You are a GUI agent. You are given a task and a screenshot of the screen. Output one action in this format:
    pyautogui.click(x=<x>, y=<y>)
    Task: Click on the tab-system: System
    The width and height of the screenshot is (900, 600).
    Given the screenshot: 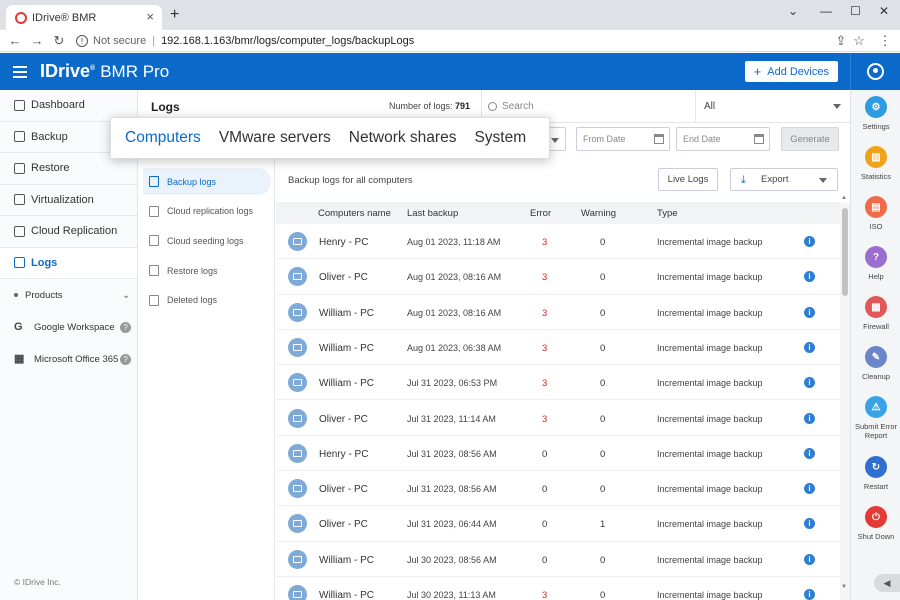 What is the action you would take?
    pyautogui.click(x=500, y=138)
    